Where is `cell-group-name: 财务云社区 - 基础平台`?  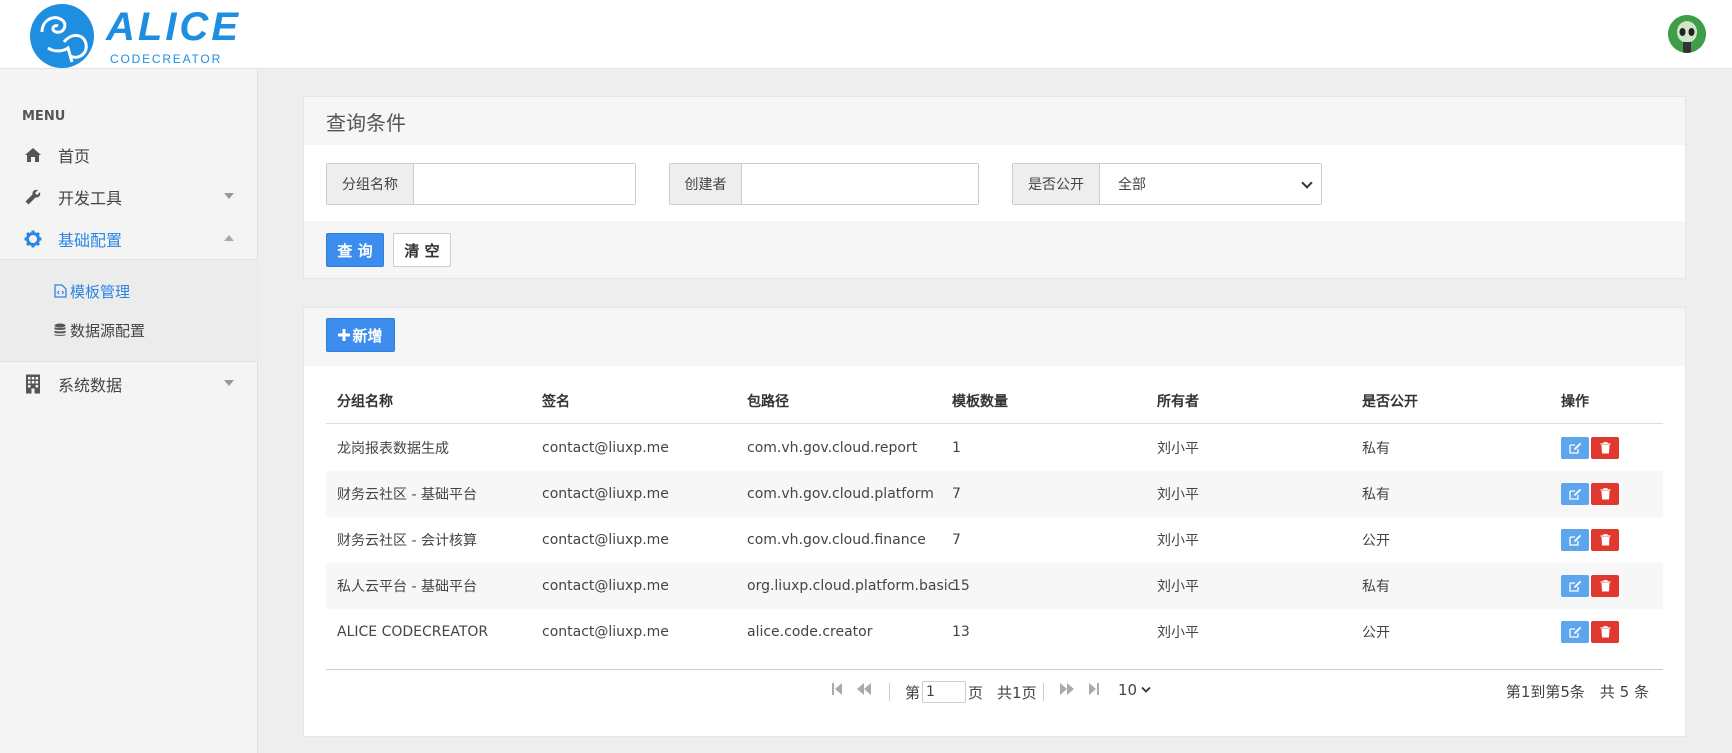
cell-group-name: 财务云社区 - 基础平台 is located at coordinates (407, 495).